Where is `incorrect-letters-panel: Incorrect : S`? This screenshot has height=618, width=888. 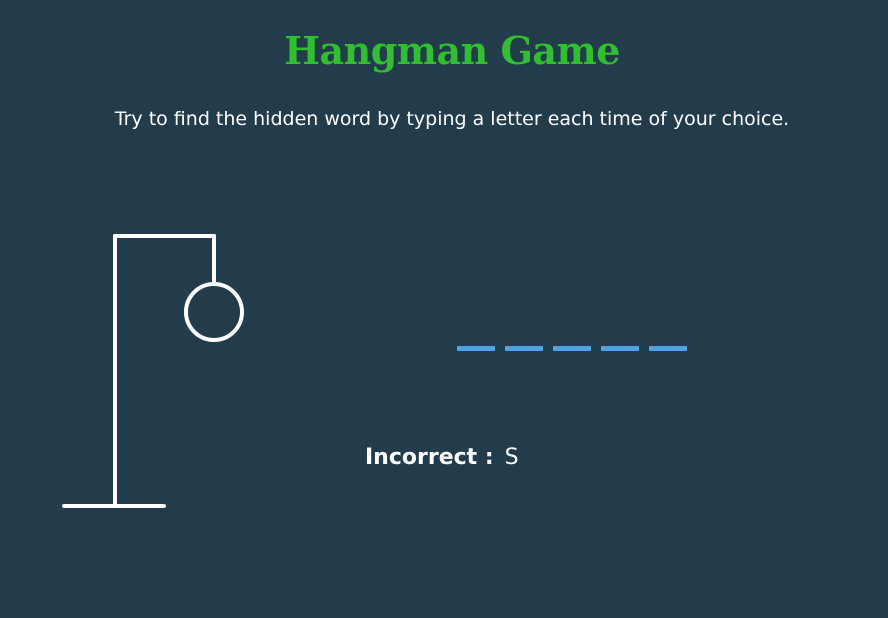 incorrect-letters-panel: Incorrect : S is located at coordinates (442, 457).